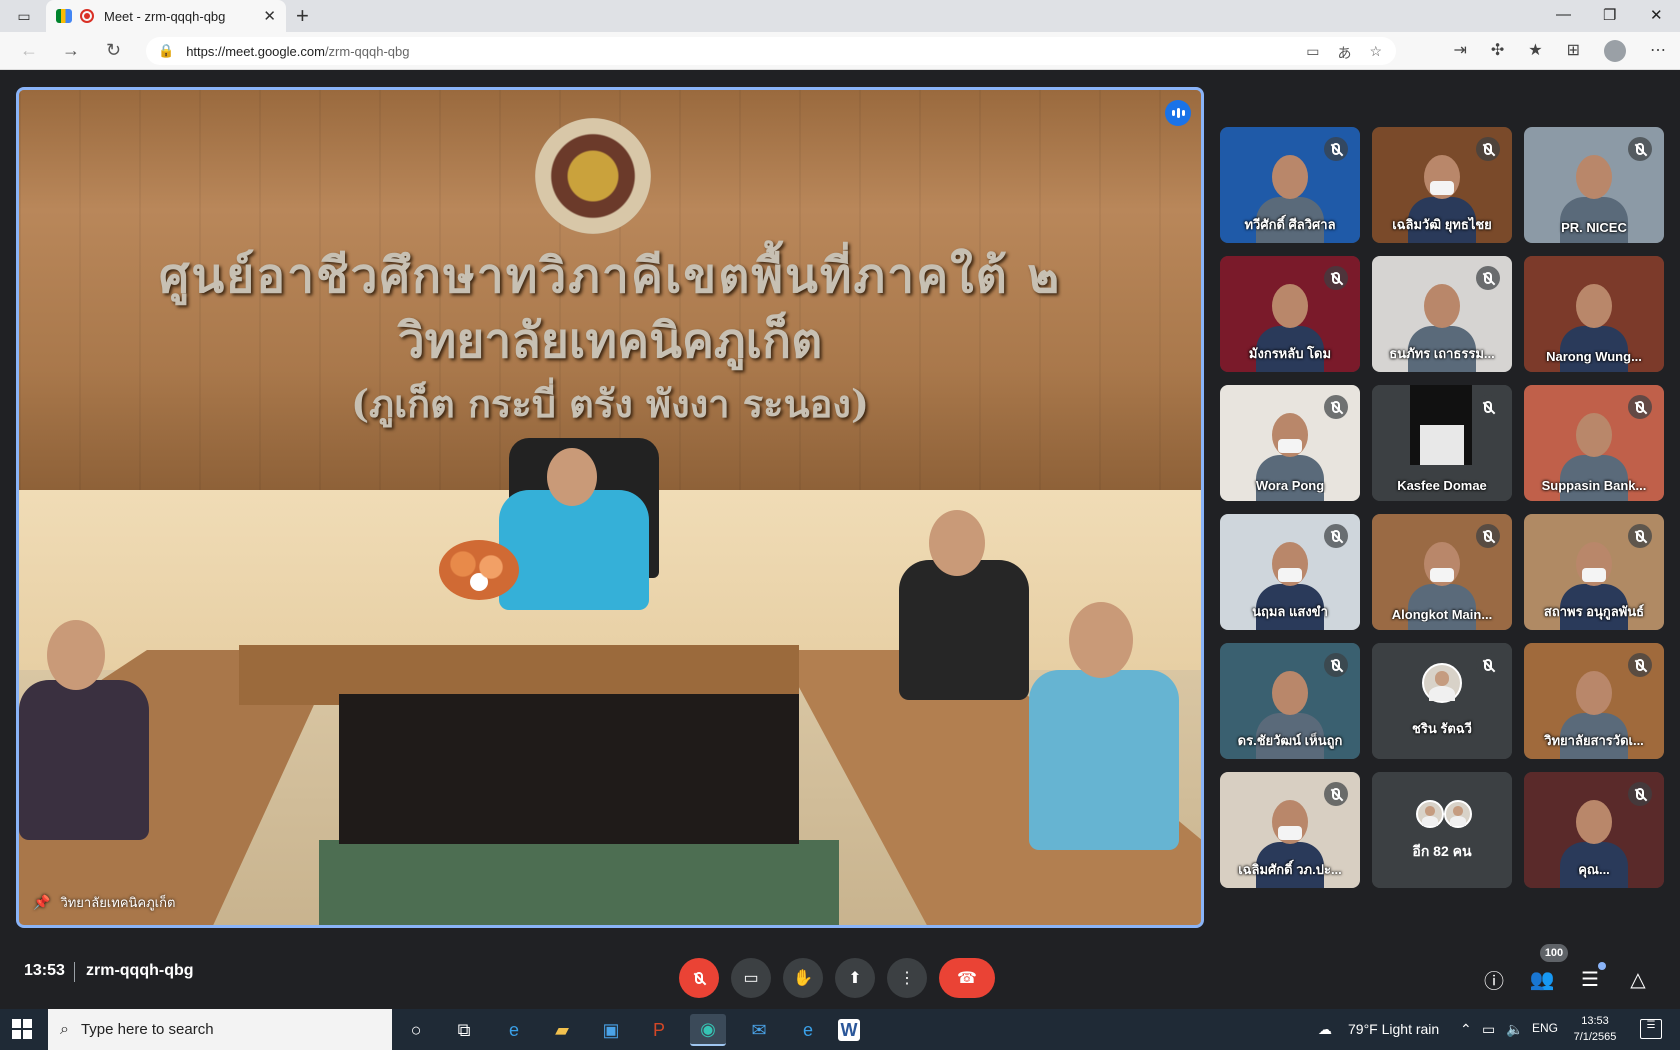 Image resolution: width=1680 pixels, height=1050 pixels. I want to click on people-icon: 👥, so click(1542, 979).